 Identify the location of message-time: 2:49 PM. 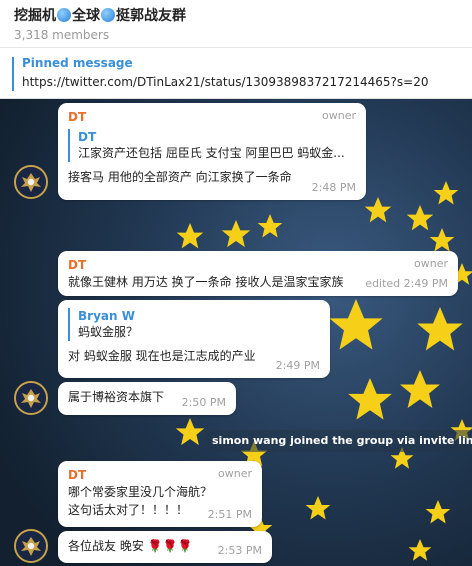
(297, 365).